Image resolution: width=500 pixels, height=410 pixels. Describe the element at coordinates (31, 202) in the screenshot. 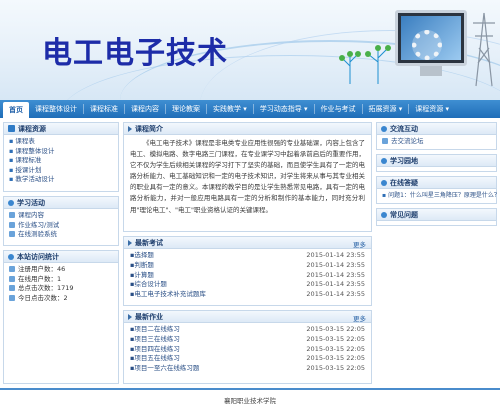

I see `panel-title: 学习活动` at that location.